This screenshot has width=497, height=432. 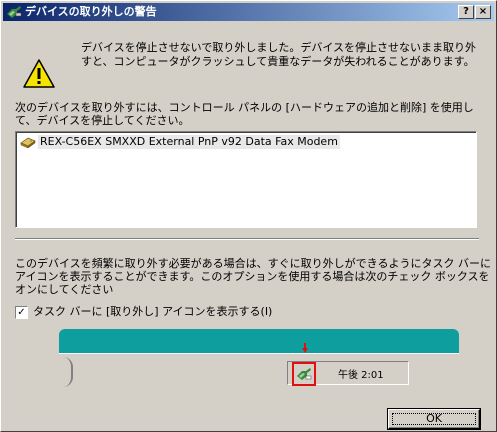 I want to click on taskbar-edge, so click(x=67, y=372).